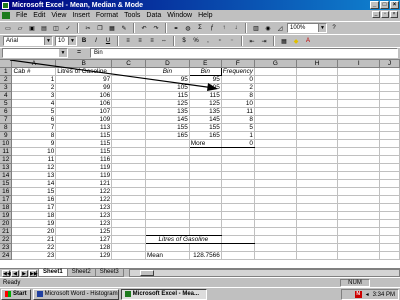 This screenshot has height=300, width=400. I want to click on web-toolbar-icon: ◍, so click(188, 28).